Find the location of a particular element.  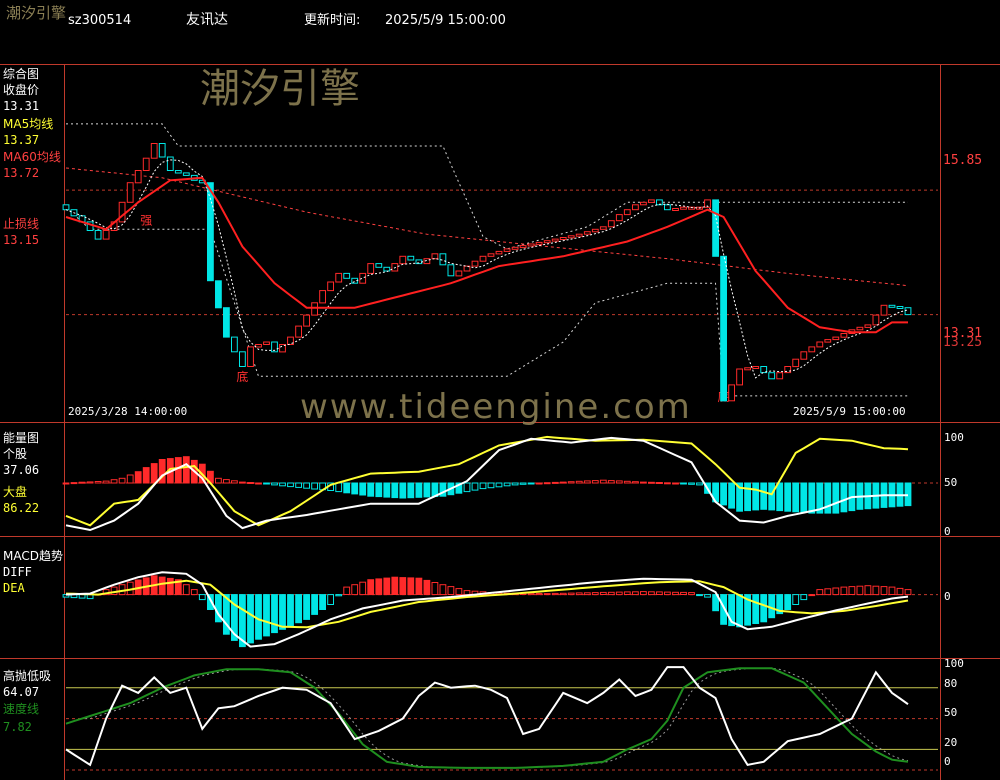

start-time-label: 2025/3/28 14:00:00 is located at coordinates (127, 411).